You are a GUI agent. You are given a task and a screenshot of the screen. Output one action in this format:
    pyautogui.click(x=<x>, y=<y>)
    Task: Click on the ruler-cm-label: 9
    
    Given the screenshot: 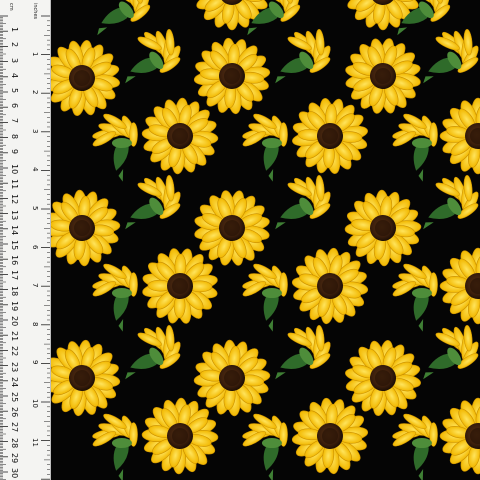 What is the action you would take?
    pyautogui.click(x=14, y=151)
    